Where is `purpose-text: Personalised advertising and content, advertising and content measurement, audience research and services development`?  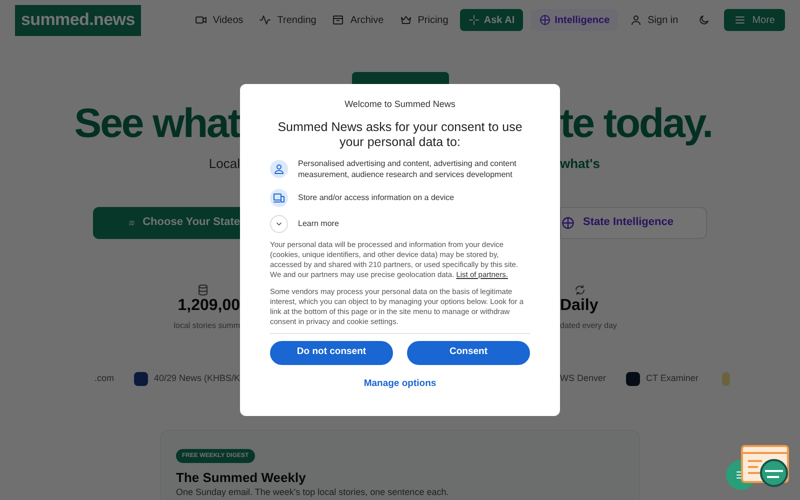 purpose-text: Personalised advertising and content, advertising and content measurement, audience research and services development is located at coordinates (408, 169).